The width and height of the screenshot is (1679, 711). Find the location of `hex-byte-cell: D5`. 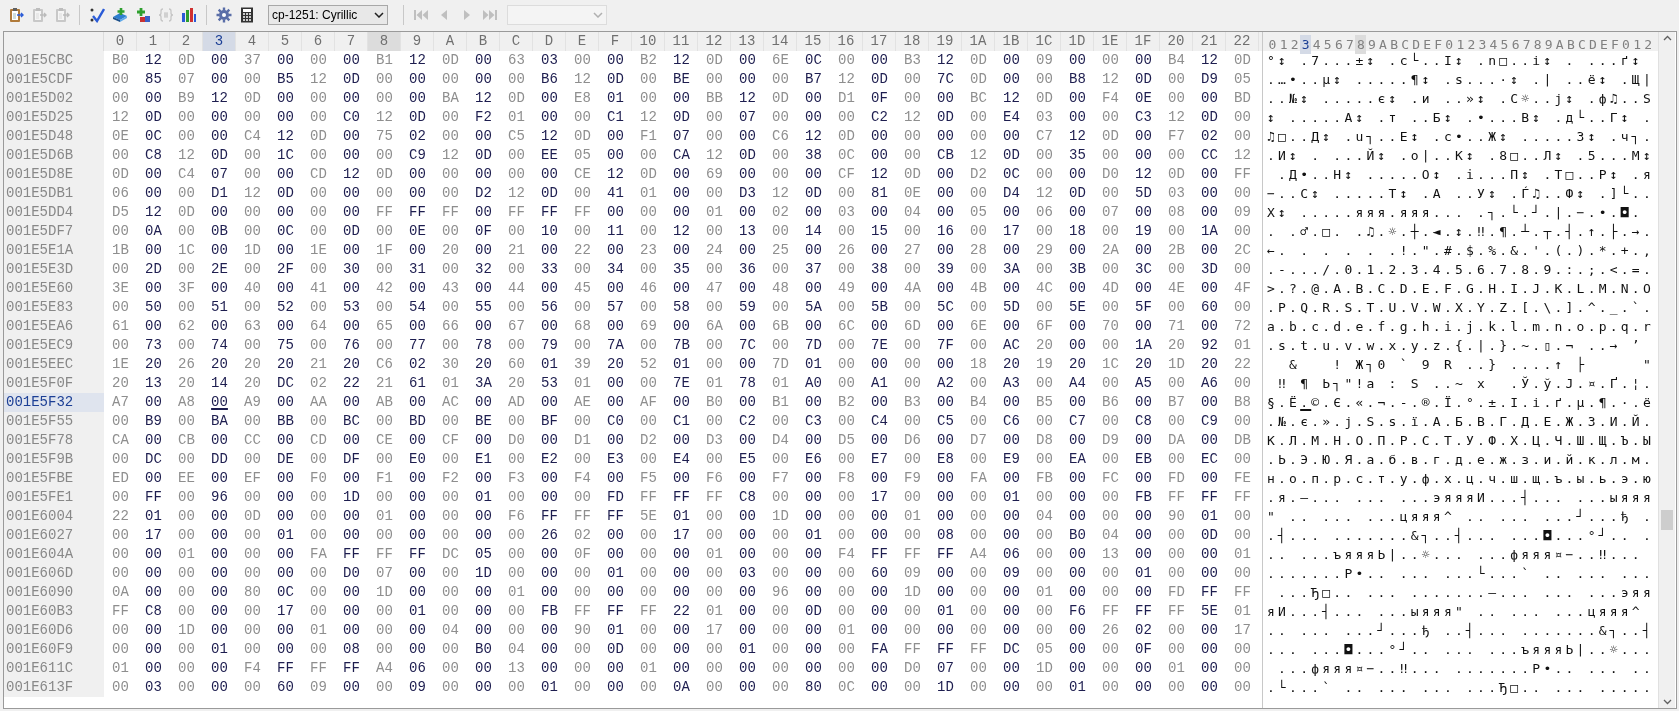

hex-byte-cell: D5 is located at coordinates (120, 212).